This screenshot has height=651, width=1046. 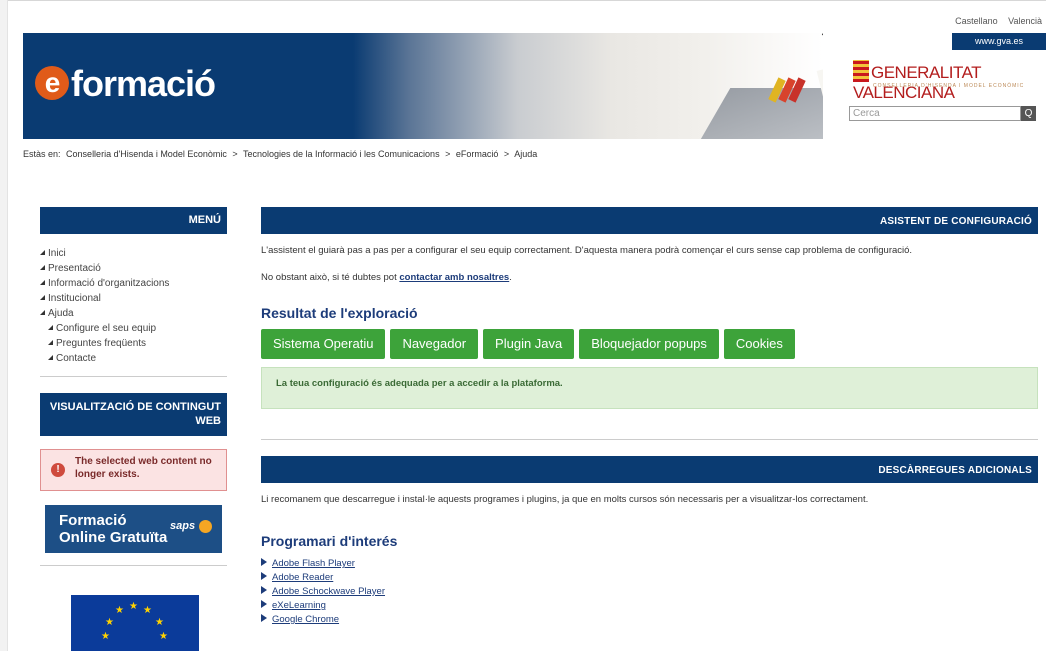 What do you see at coordinates (4, 325) in the screenshot?
I see `left-rail` at bounding box center [4, 325].